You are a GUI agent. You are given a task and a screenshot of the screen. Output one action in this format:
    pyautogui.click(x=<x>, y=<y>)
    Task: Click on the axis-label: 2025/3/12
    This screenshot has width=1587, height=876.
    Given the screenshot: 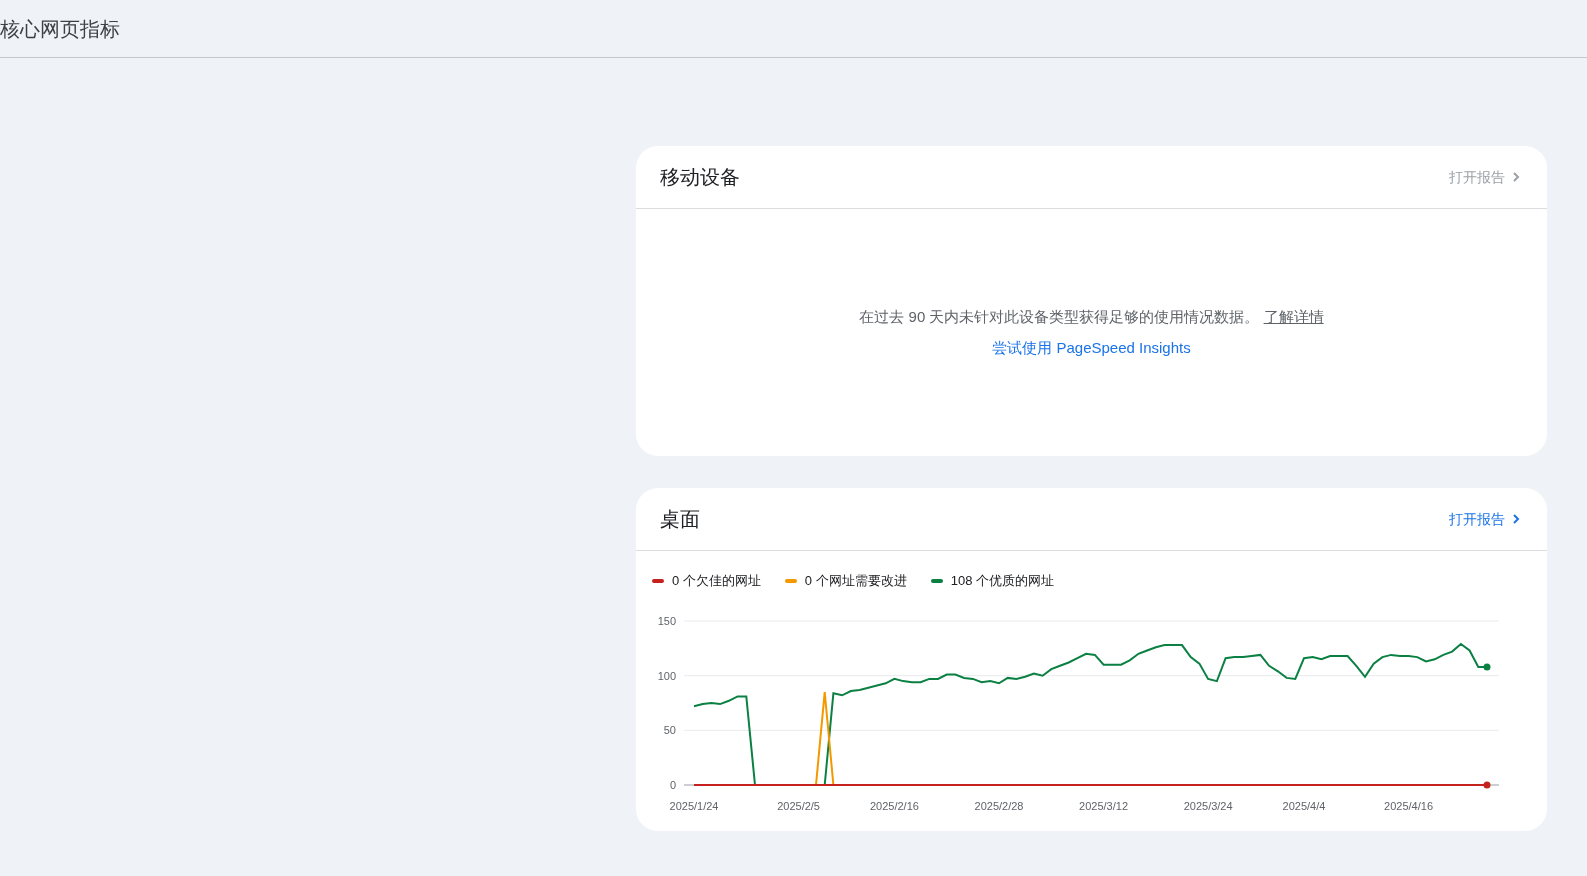 What is the action you would take?
    pyautogui.click(x=1104, y=805)
    